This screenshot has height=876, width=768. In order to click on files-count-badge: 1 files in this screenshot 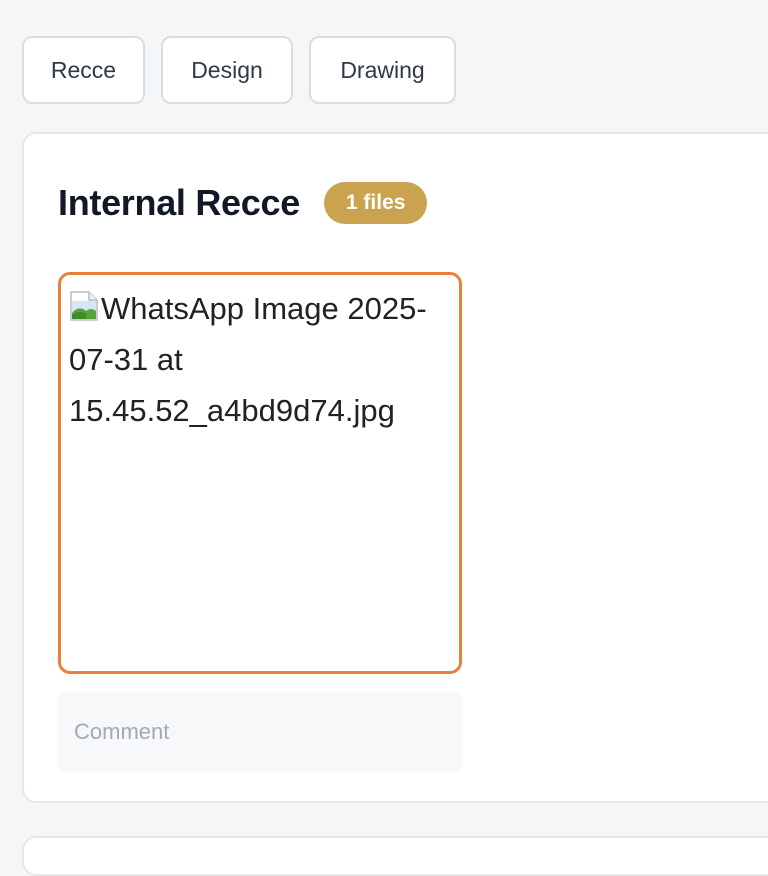, I will do `click(375, 203)`.